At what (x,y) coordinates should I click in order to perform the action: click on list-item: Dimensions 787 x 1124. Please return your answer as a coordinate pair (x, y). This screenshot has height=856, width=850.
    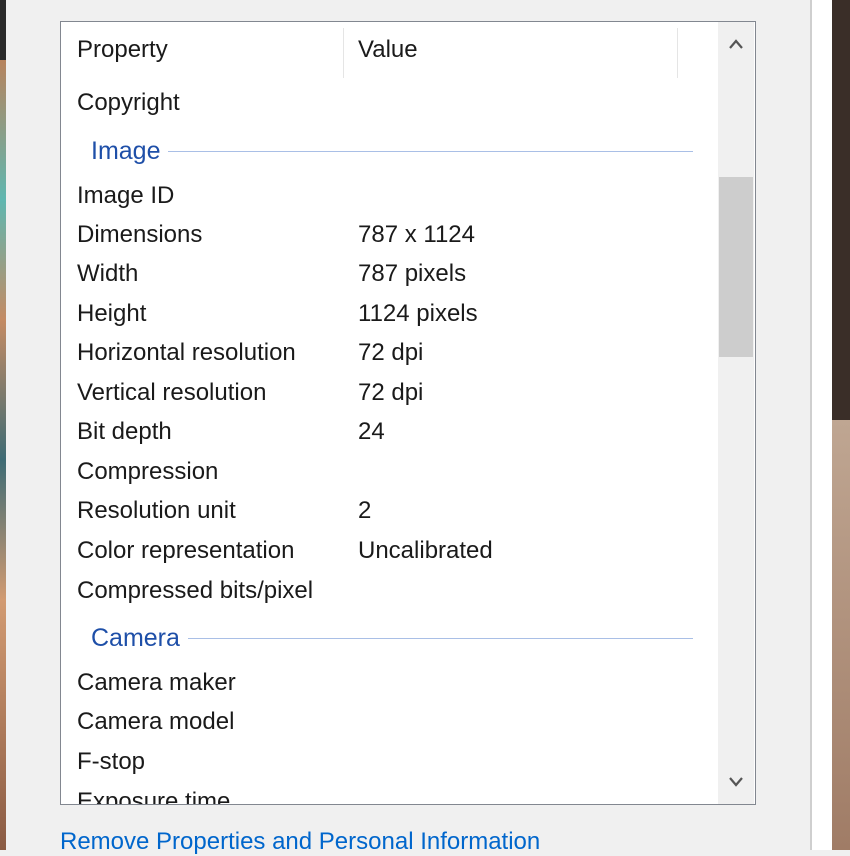
    Looking at the image, I should click on (386, 235).